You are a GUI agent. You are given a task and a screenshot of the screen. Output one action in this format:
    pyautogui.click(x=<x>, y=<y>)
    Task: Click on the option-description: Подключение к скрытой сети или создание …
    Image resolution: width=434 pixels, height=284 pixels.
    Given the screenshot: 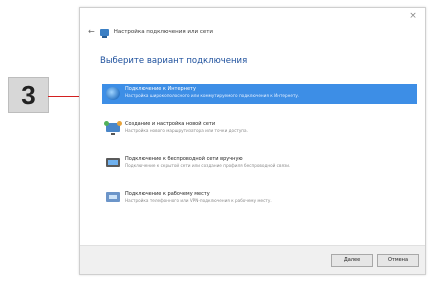 What is the action you would take?
    pyautogui.click(x=208, y=165)
    